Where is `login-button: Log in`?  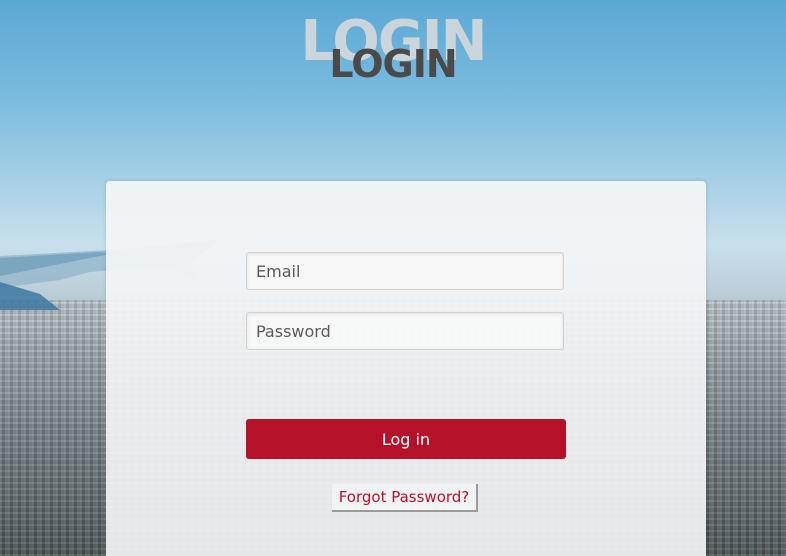
login-button: Log in is located at coordinates (406, 439).